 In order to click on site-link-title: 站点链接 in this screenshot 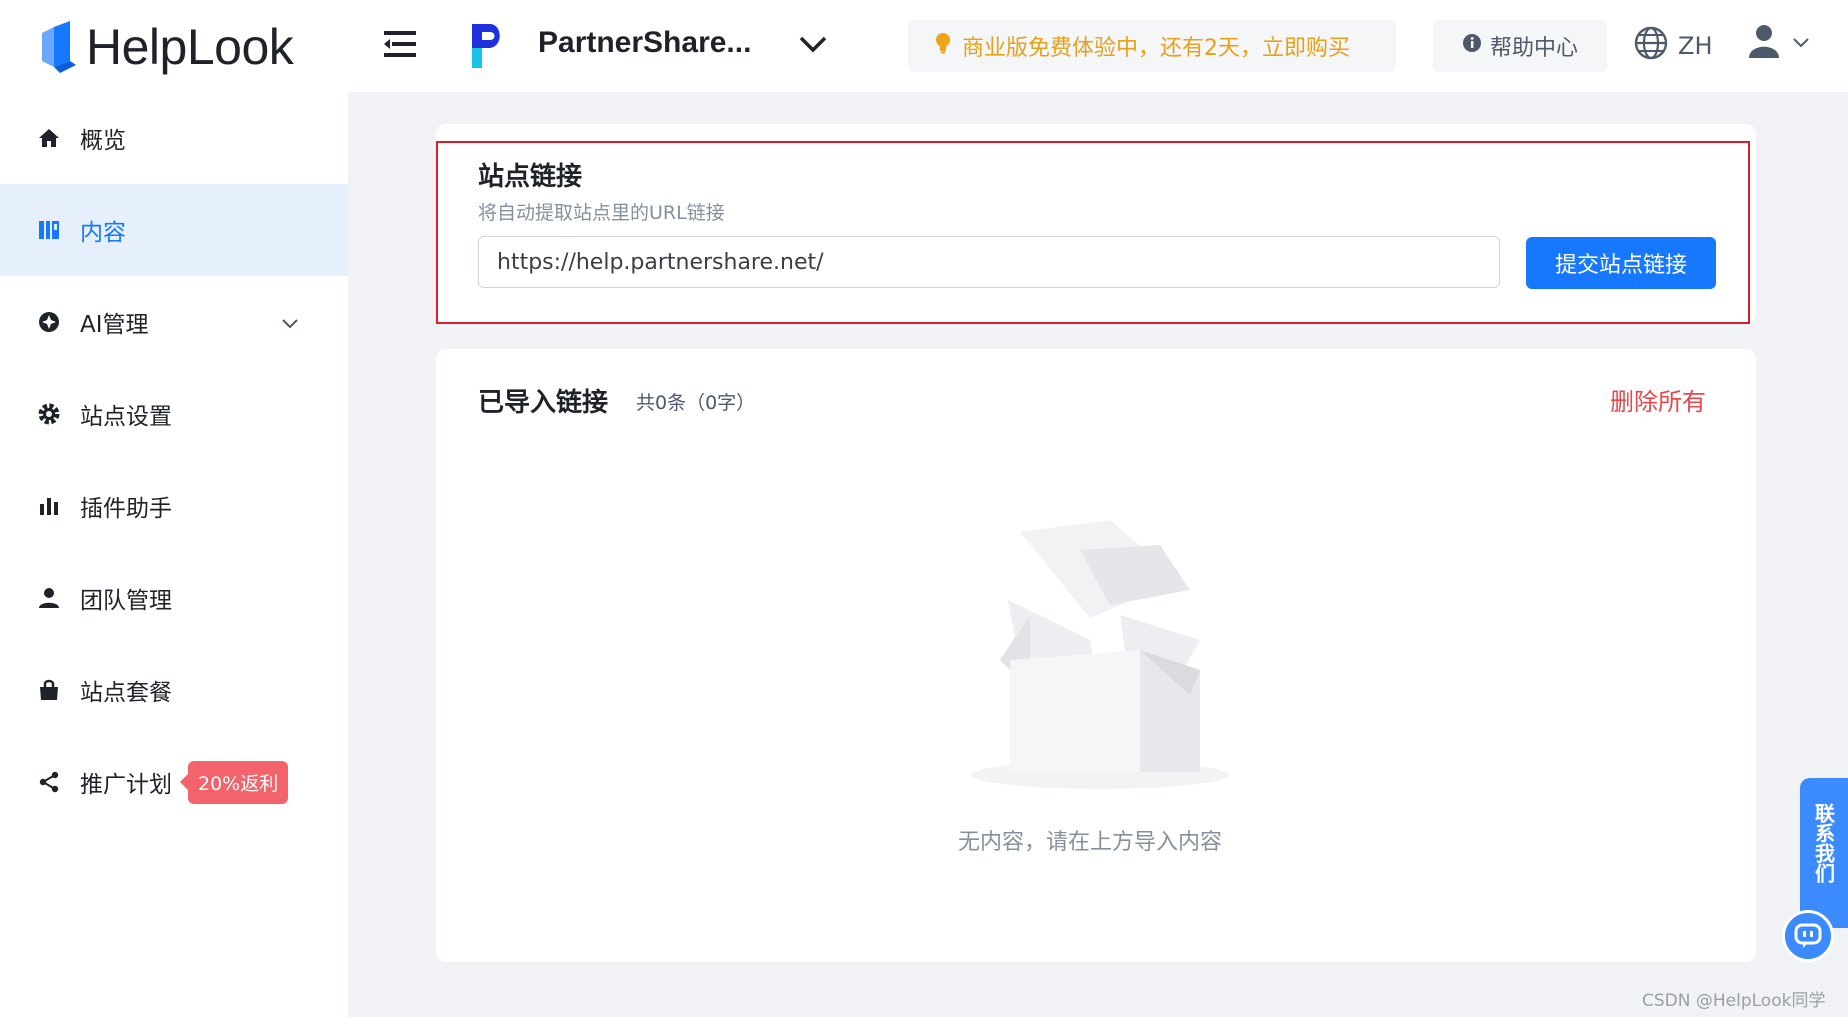, I will do `click(530, 177)`.